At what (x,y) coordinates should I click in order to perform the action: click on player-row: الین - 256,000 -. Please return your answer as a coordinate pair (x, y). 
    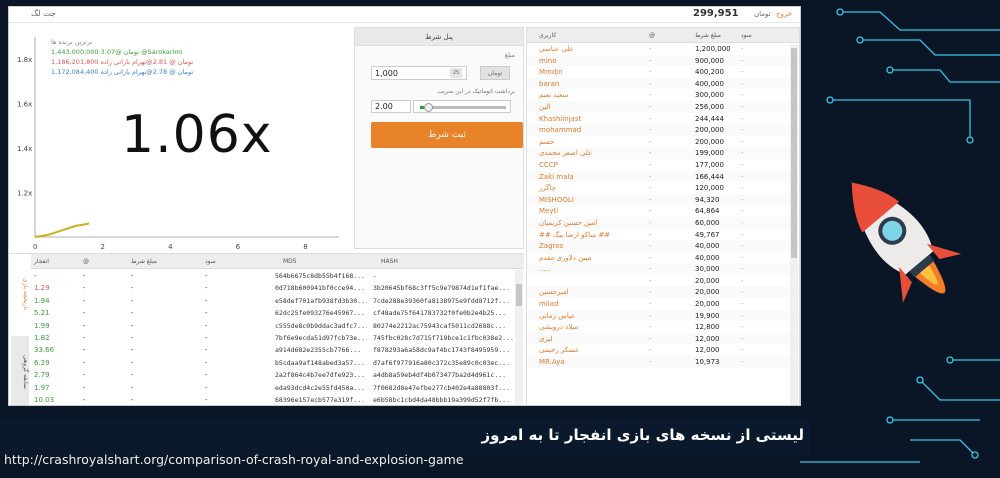
    Looking at the image, I should click on (663, 106).